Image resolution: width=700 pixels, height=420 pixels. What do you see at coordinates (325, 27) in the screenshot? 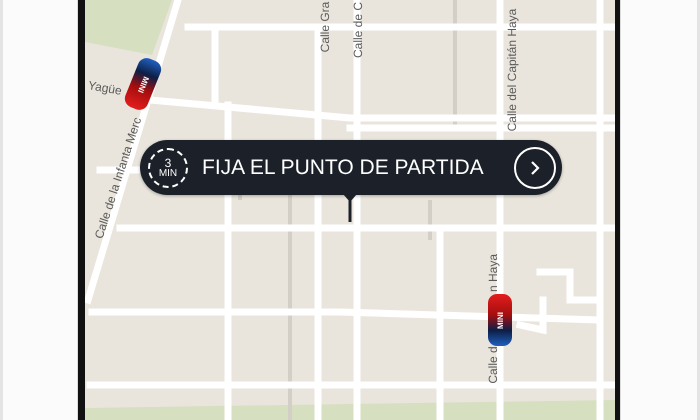
I see `street-label: Calle Gra` at bounding box center [325, 27].